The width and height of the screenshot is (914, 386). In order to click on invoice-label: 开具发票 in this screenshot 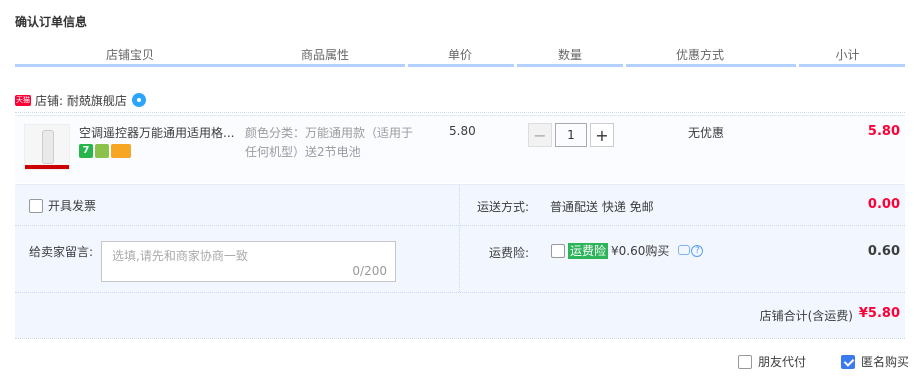, I will do `click(72, 206)`.